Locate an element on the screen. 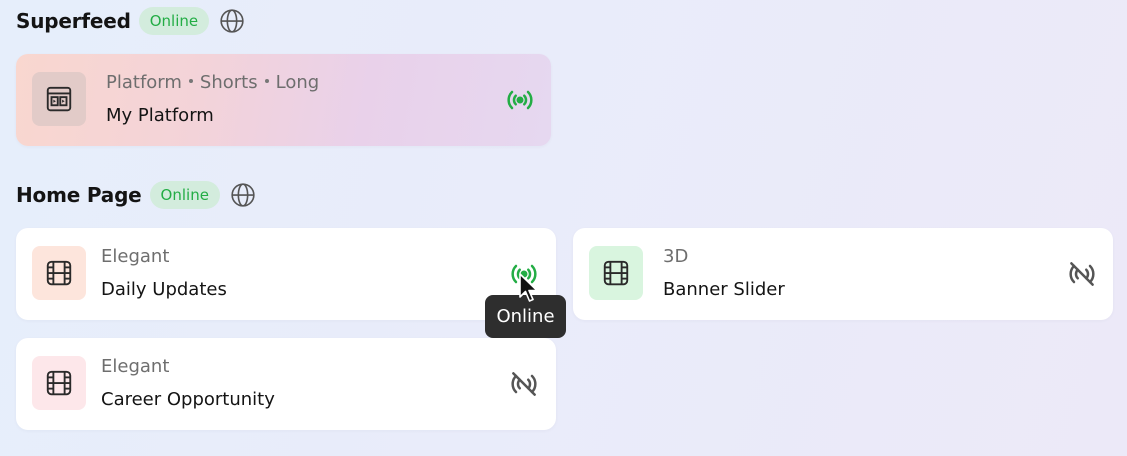 Image resolution: width=1127 pixels, height=456 pixels. feed-card-career-opportunity: Elegant Career Opportunity is located at coordinates (286, 384).